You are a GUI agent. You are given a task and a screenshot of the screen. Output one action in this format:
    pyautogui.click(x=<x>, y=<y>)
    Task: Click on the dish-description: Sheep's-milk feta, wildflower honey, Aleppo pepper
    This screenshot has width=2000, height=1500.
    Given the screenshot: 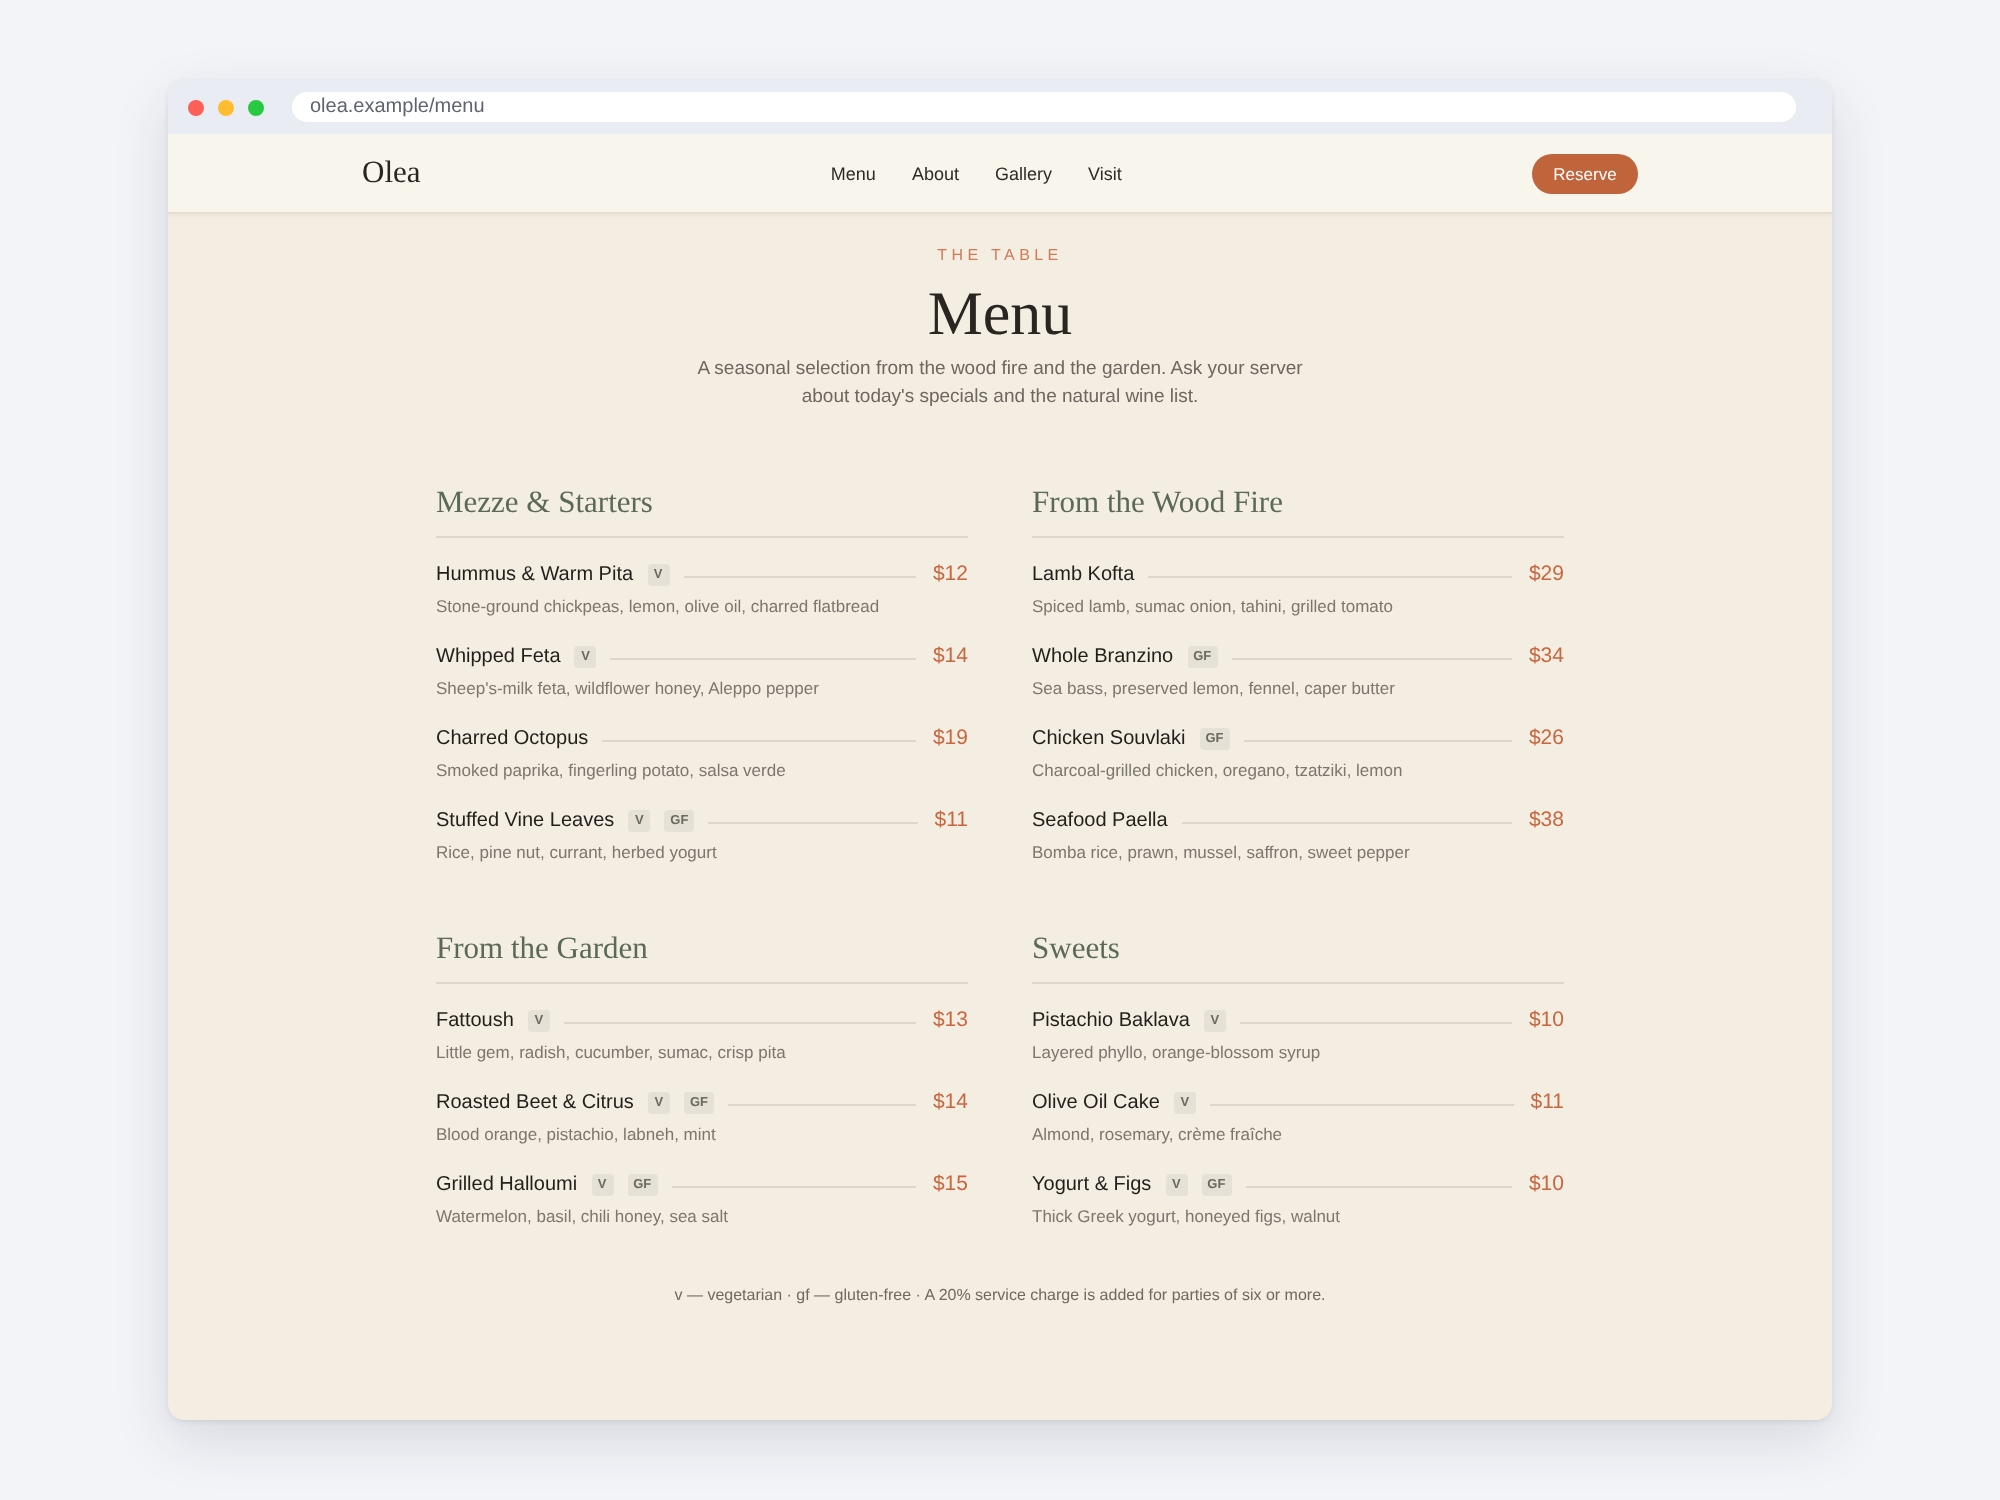 What is the action you would take?
    pyautogui.click(x=628, y=688)
    